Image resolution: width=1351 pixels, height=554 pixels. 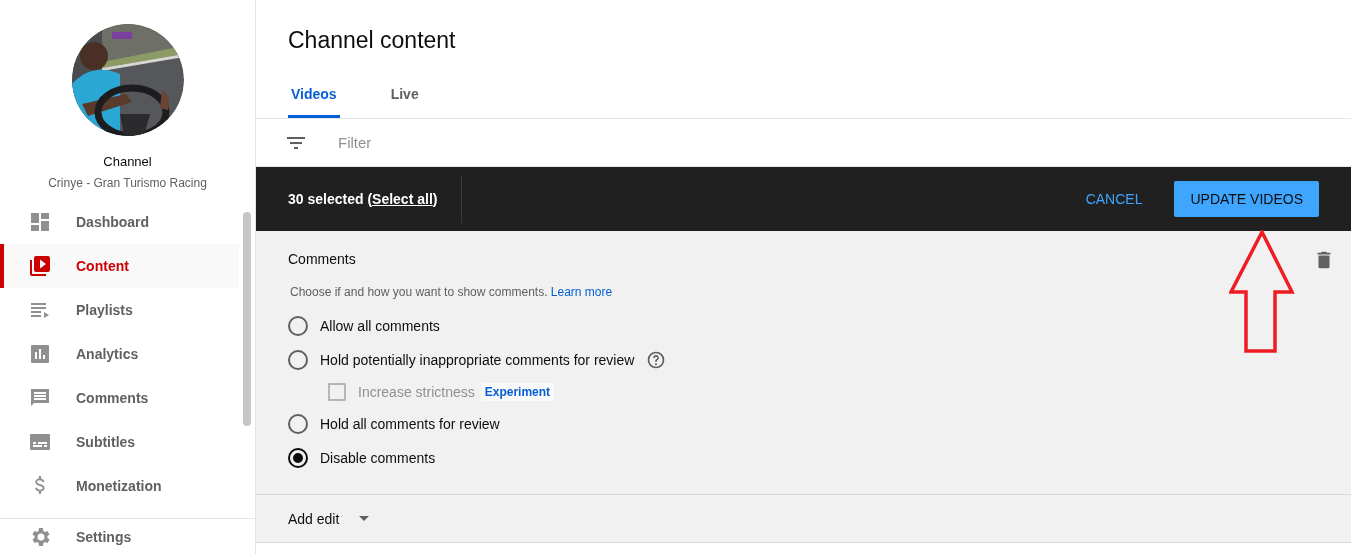 I want to click on section-title: Comments, so click(x=322, y=258).